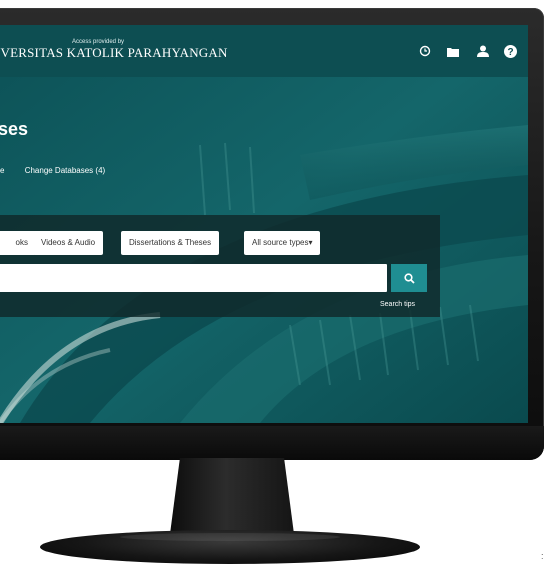  I want to click on search-options-links: e Change Databases (4), so click(61, 170).